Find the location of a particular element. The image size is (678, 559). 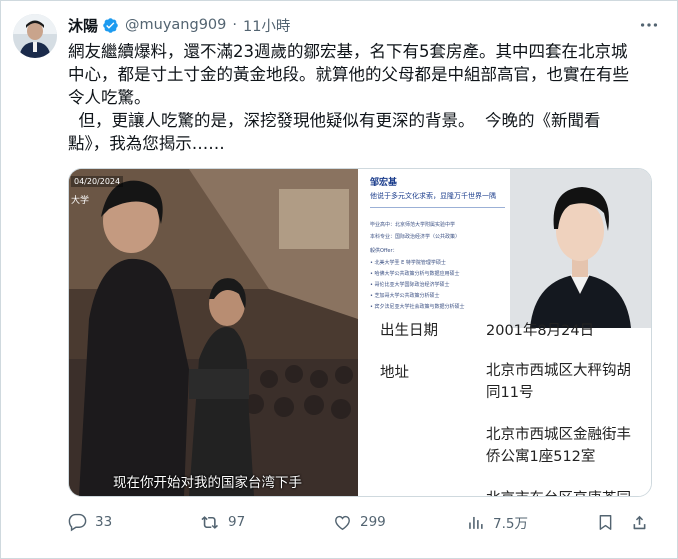

repost-icon is located at coordinates (210, 522).